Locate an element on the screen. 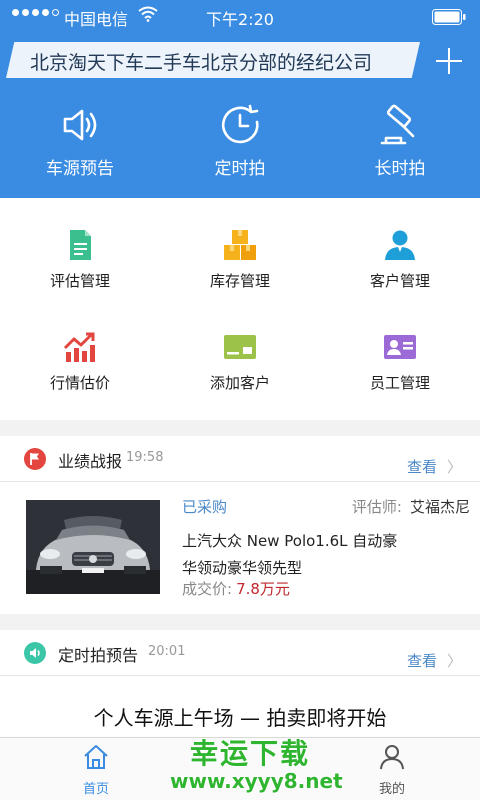  performance-header: 业绩战报 19:58 查看〉 is located at coordinates (240, 459).